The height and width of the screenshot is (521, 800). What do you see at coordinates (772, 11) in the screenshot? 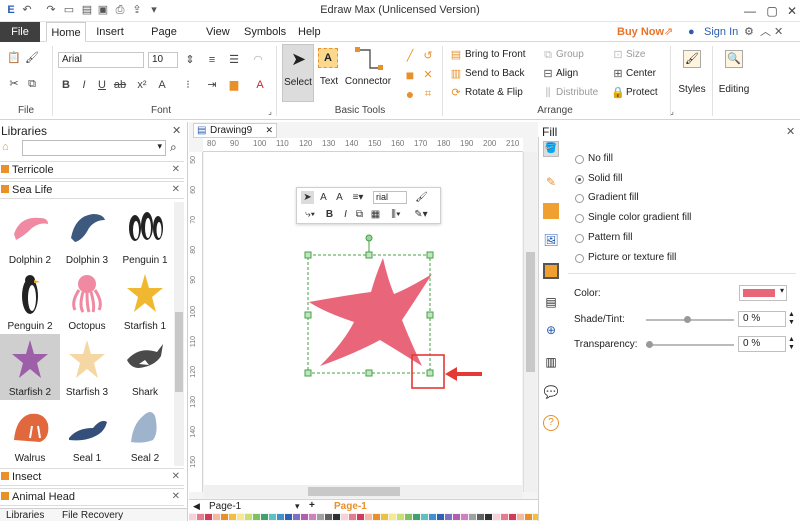
I see `maximize-button: ▢` at bounding box center [772, 11].